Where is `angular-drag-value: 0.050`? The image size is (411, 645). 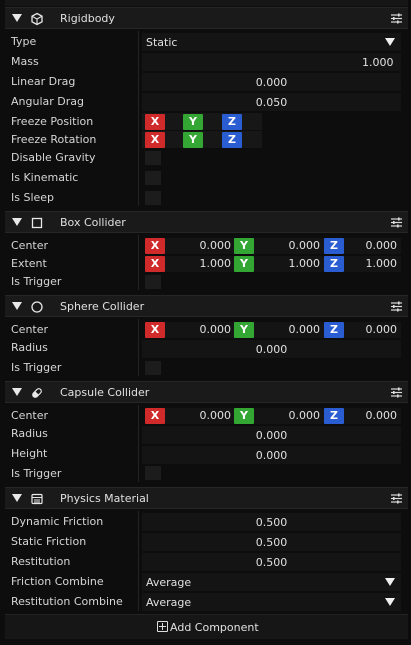 angular-drag-value: 0.050 is located at coordinates (271, 102).